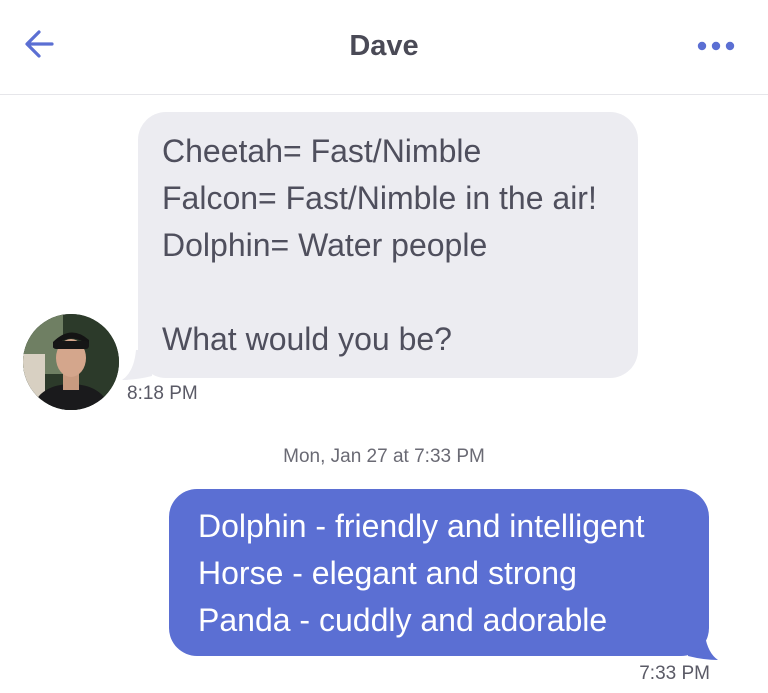 This screenshot has height=693, width=768. What do you see at coordinates (421, 526) in the screenshot?
I see `message-line: Dolphin - friendly and intelligent` at bounding box center [421, 526].